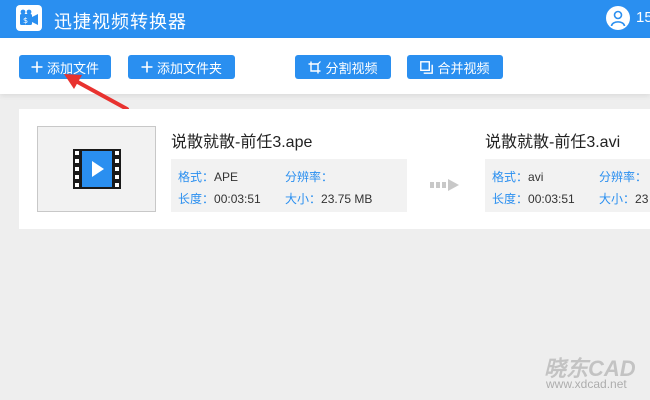 The image size is (650, 400). I want to click on crop-icon, so click(315, 67).